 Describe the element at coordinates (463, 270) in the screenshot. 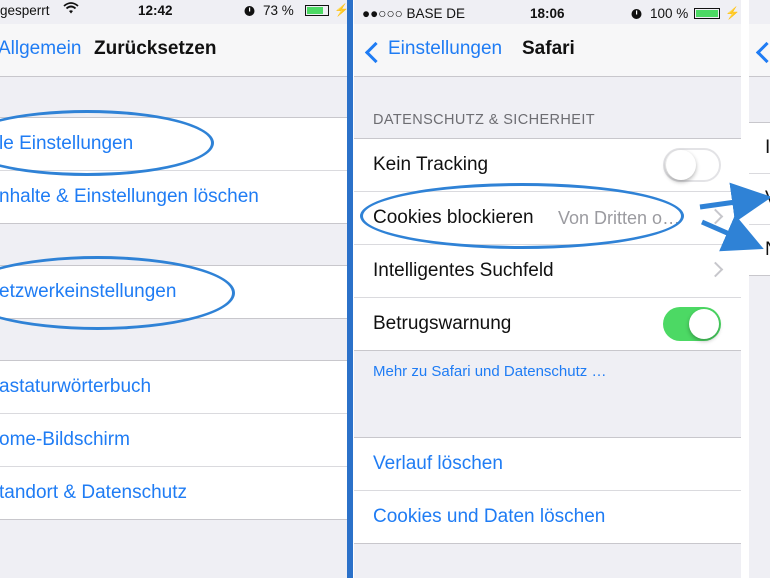

I see `smart-search-field-label: Intelligentes Suchfeld` at that location.